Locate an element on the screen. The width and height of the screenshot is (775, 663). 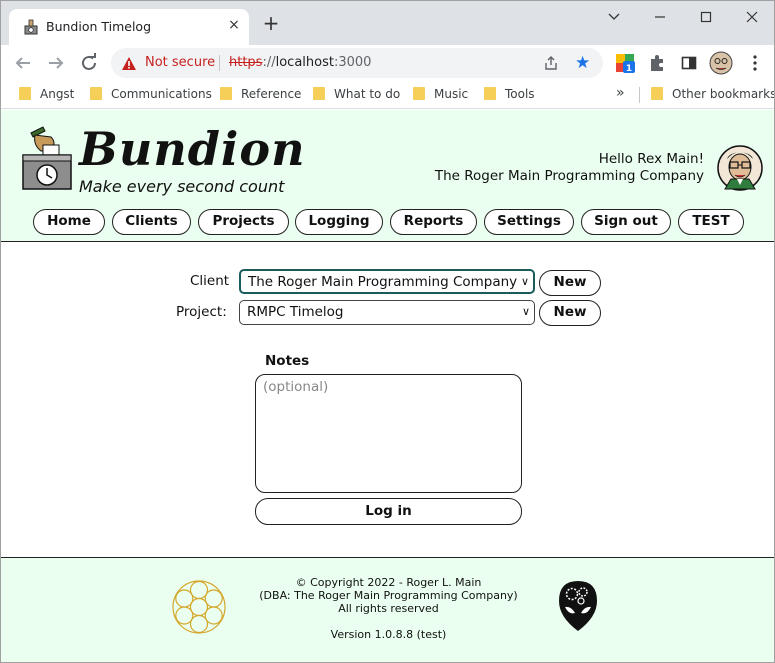
nav-logging: Logging is located at coordinates (339, 222).